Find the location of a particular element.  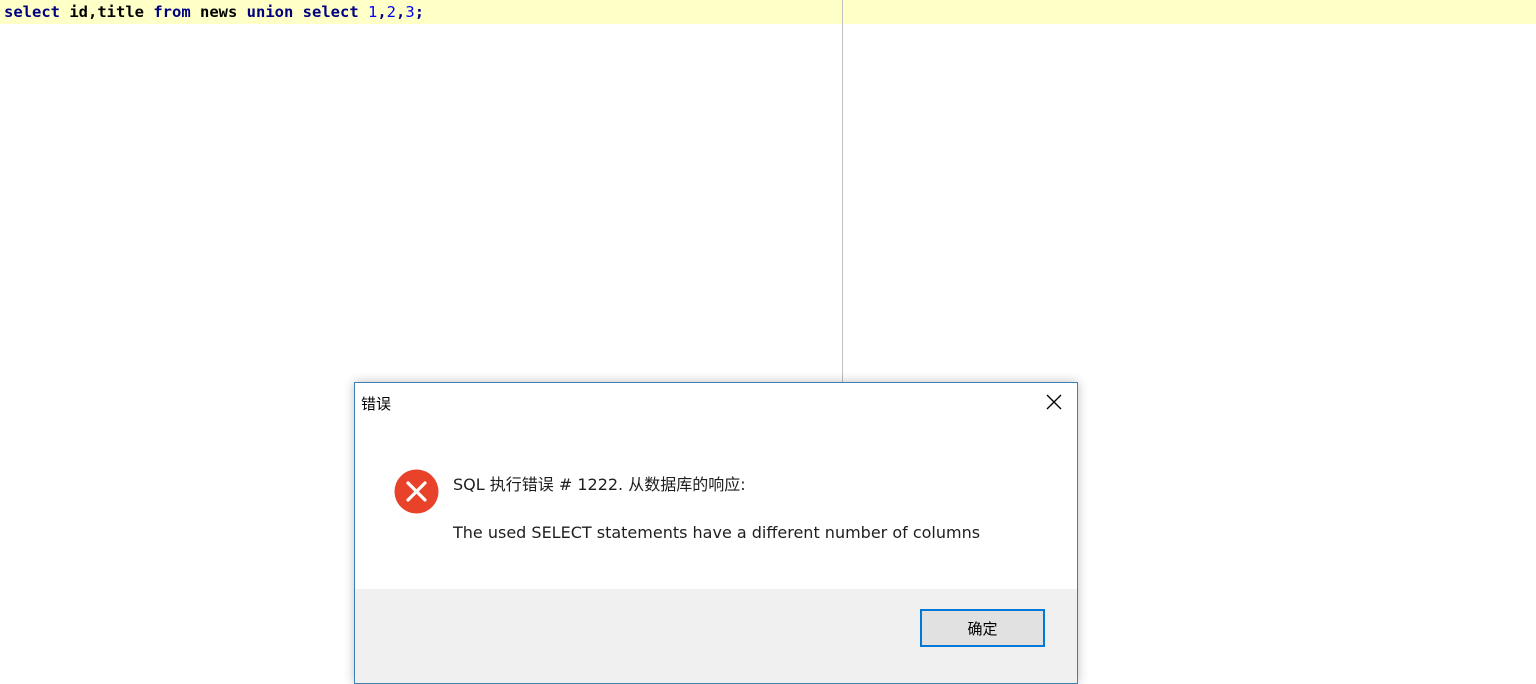

close-icon is located at coordinates (1054, 402).